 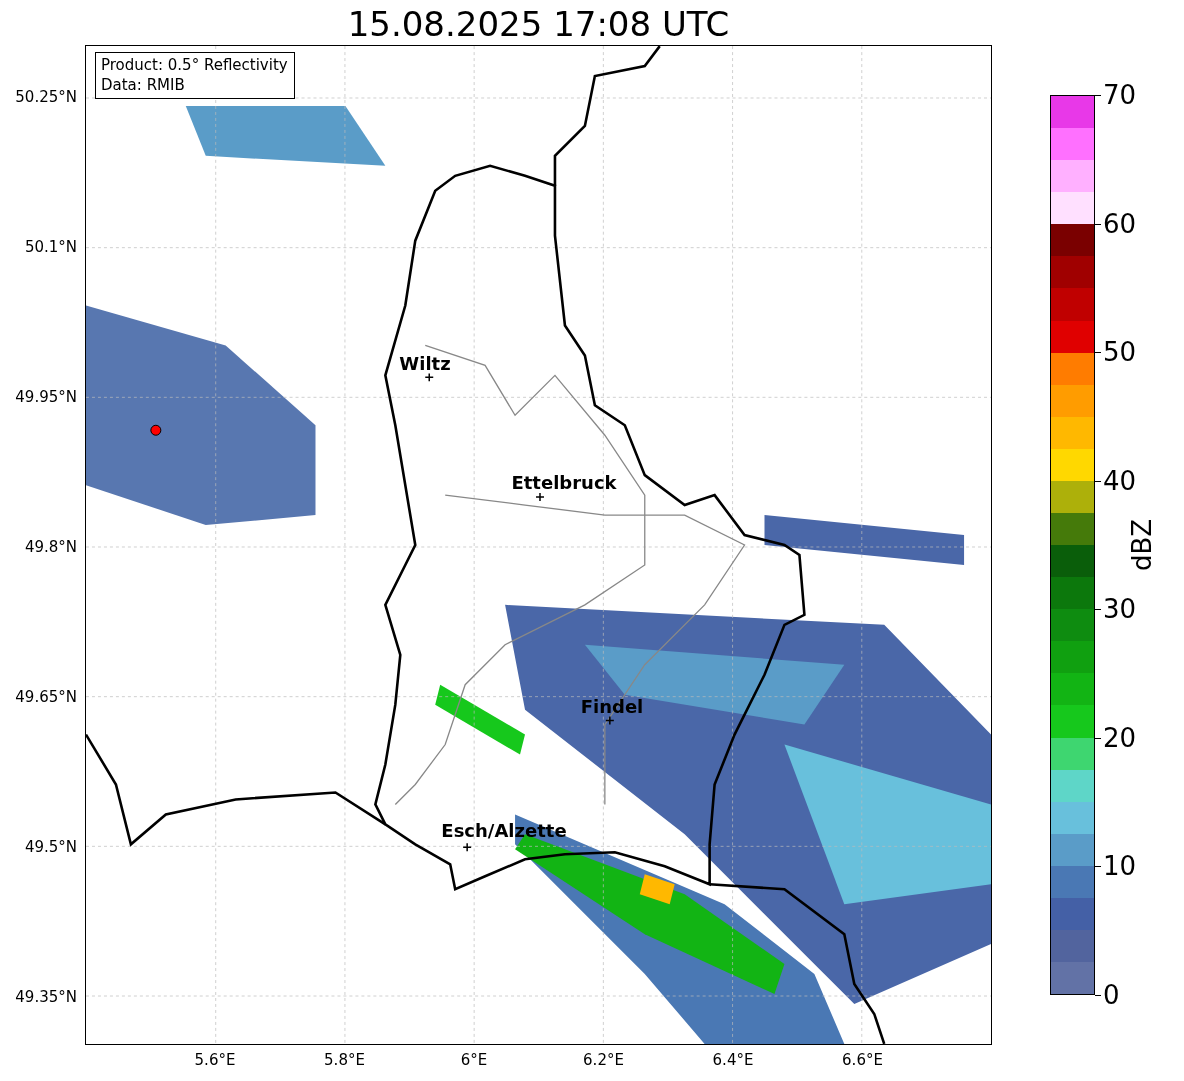 What do you see at coordinates (564, 482) in the screenshot?
I see `city-label: Ettelbruck` at bounding box center [564, 482].